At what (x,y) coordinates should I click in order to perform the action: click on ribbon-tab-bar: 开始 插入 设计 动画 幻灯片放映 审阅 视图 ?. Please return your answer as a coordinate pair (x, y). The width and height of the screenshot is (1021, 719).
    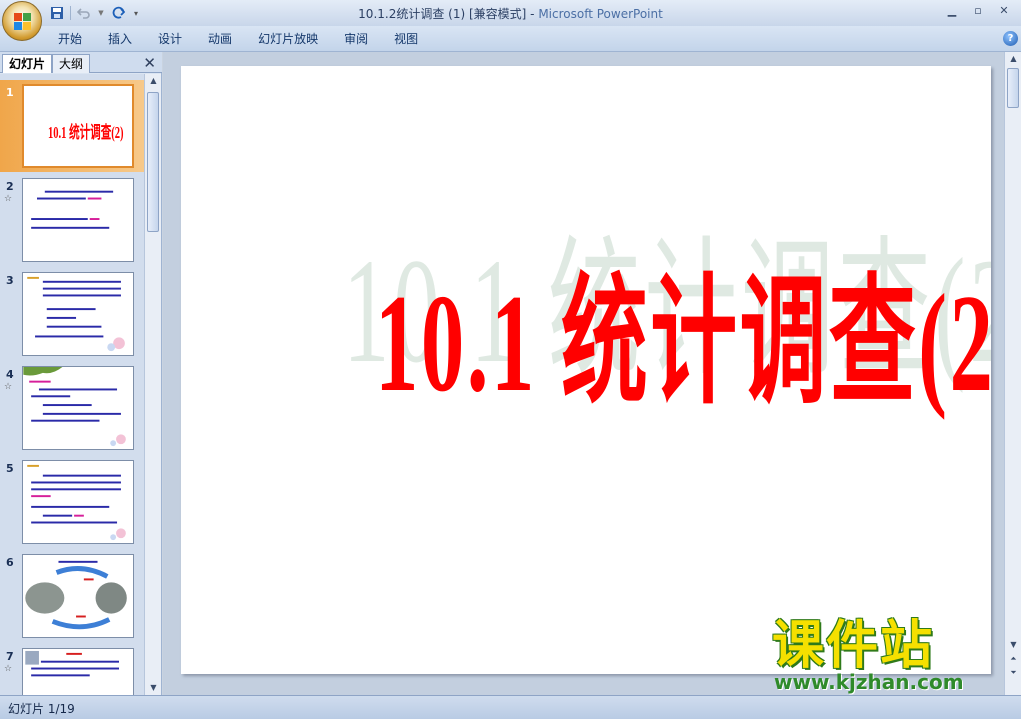
    Looking at the image, I should click on (510, 39).